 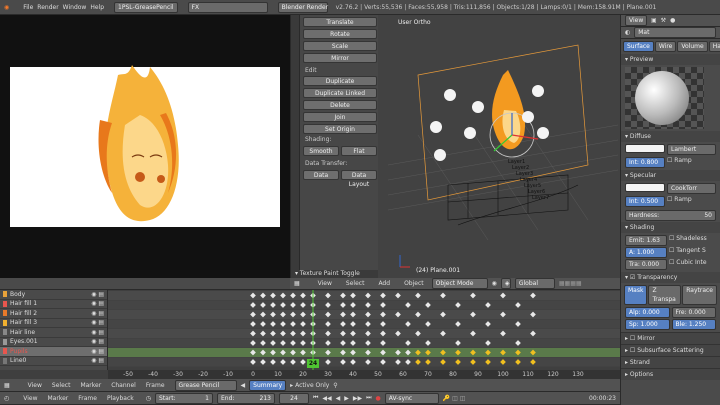 I want to click on tab-volume: Volume, so click(x=692, y=46).